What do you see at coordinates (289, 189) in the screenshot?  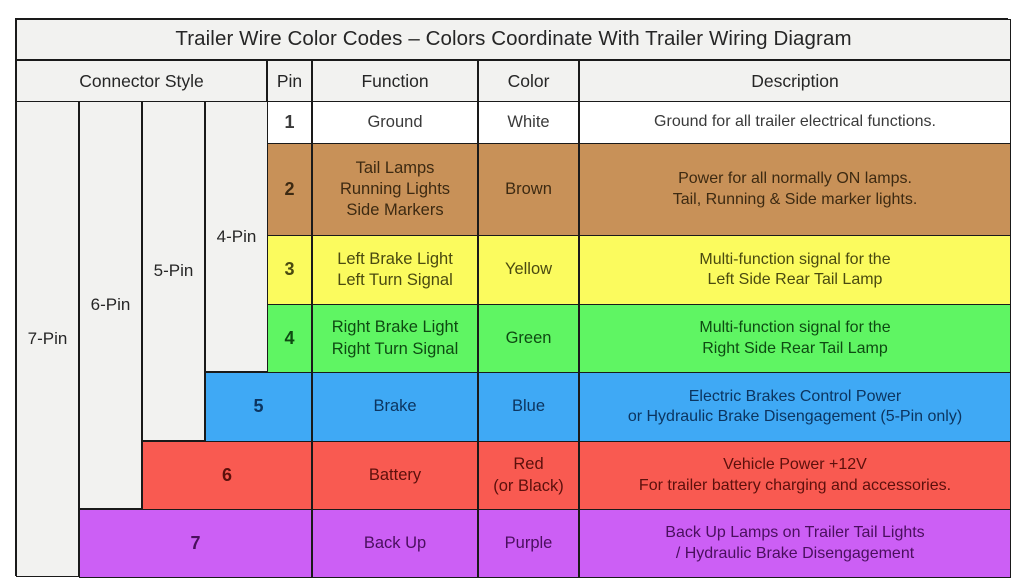 I see `table-row: 2` at bounding box center [289, 189].